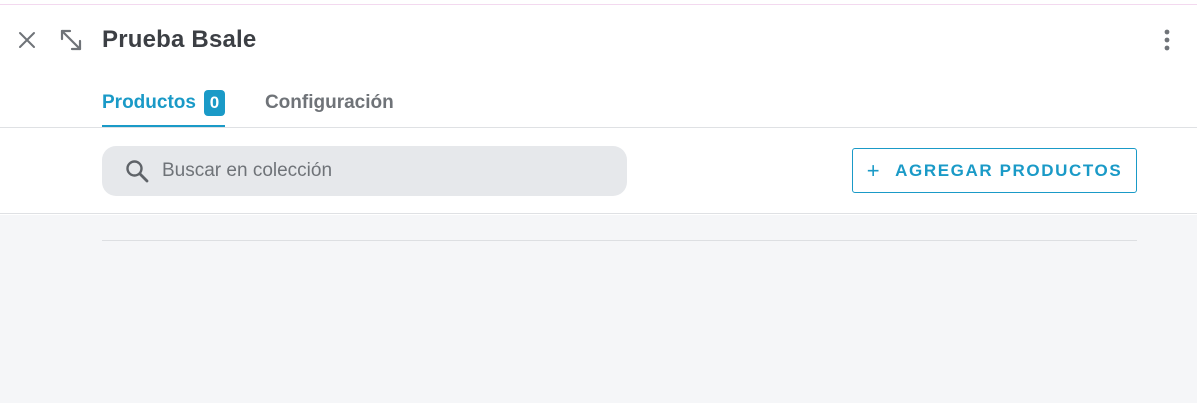 The height and width of the screenshot is (403, 1197). What do you see at coordinates (1009, 170) in the screenshot?
I see `add-products-label: AGREGAR PRODUCTOS` at bounding box center [1009, 170].